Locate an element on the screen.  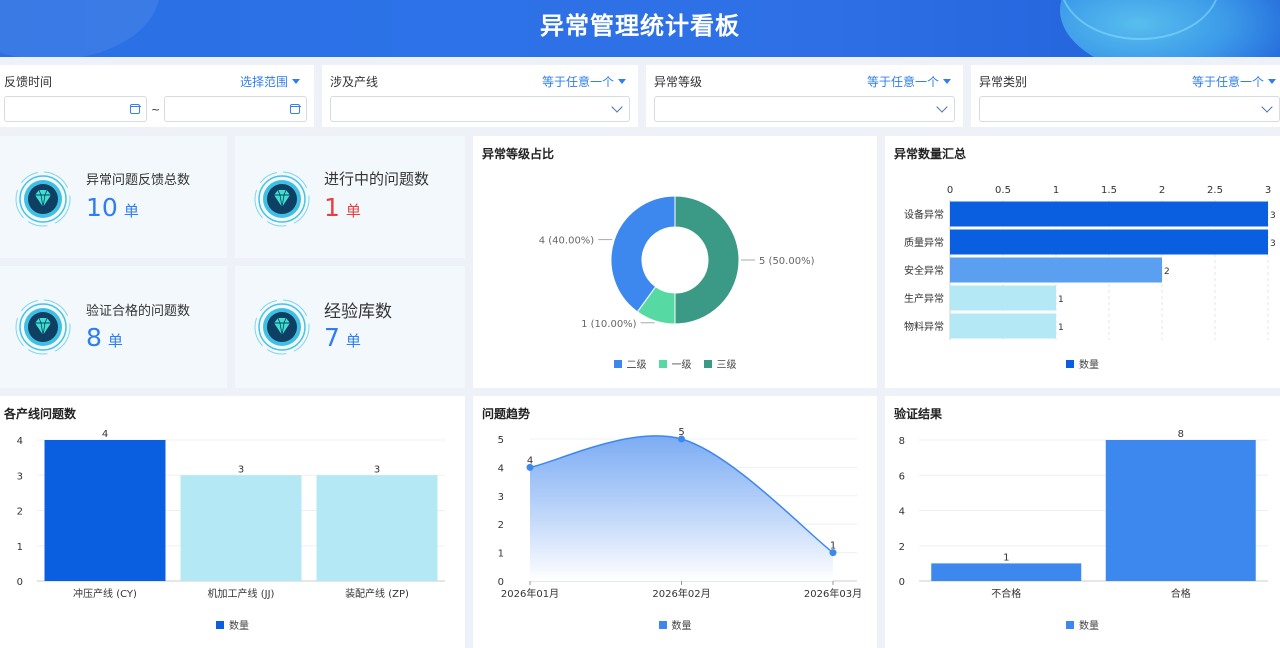
line-issues-bar-chart: 0 1 2 3 4 4 冲压产线 (CY) 3 机加工产线 (JJ) 3 装配产线 (ZP) is located at coordinates (231, 514).